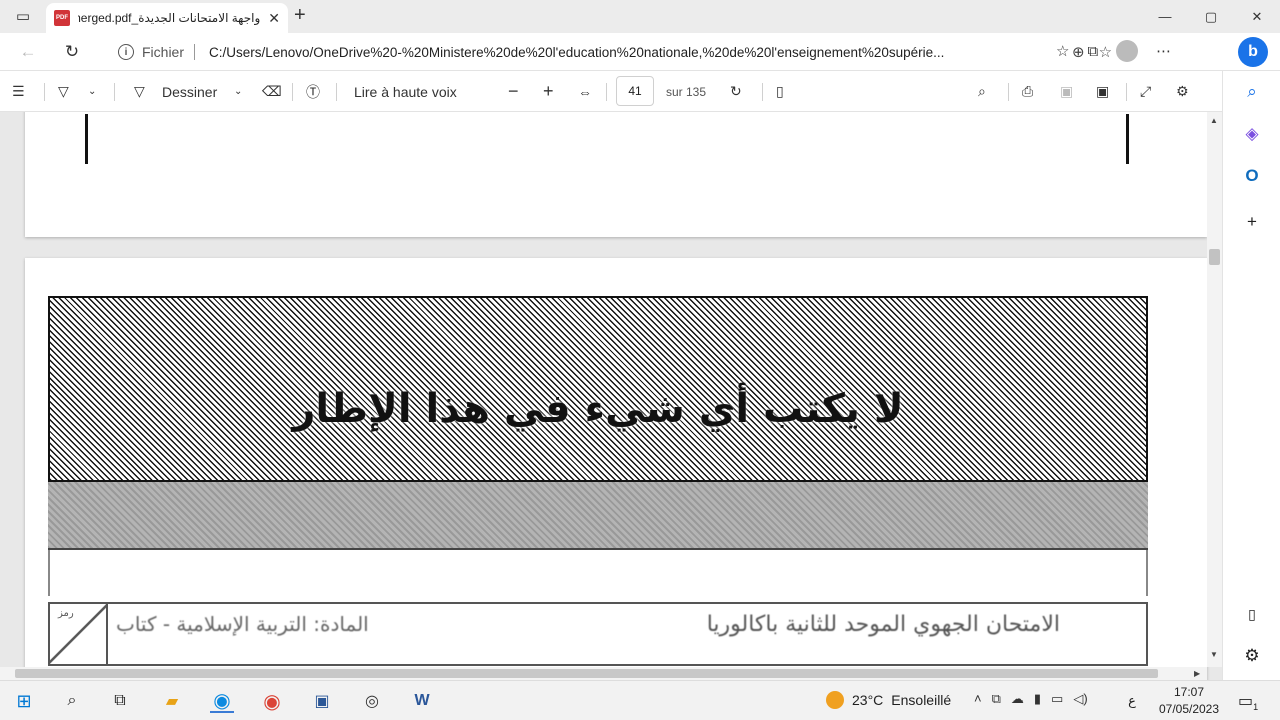 The height and width of the screenshot is (720, 1280). What do you see at coordinates (1017, 699) in the screenshot?
I see `onedrive-icon: ☁` at bounding box center [1017, 699].